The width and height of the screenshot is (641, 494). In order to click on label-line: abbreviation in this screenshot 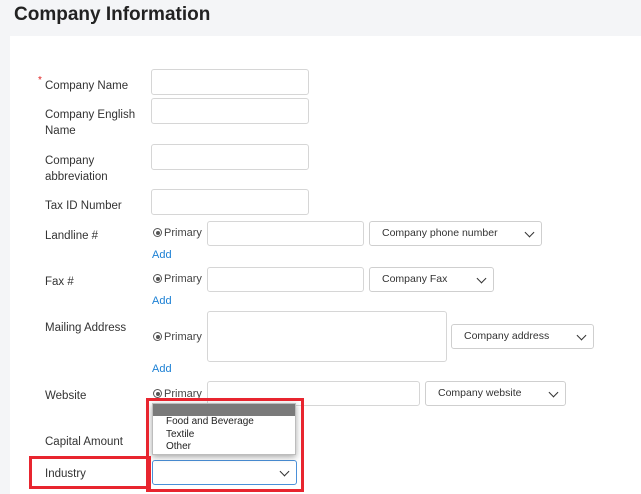, I will do `click(76, 177)`.